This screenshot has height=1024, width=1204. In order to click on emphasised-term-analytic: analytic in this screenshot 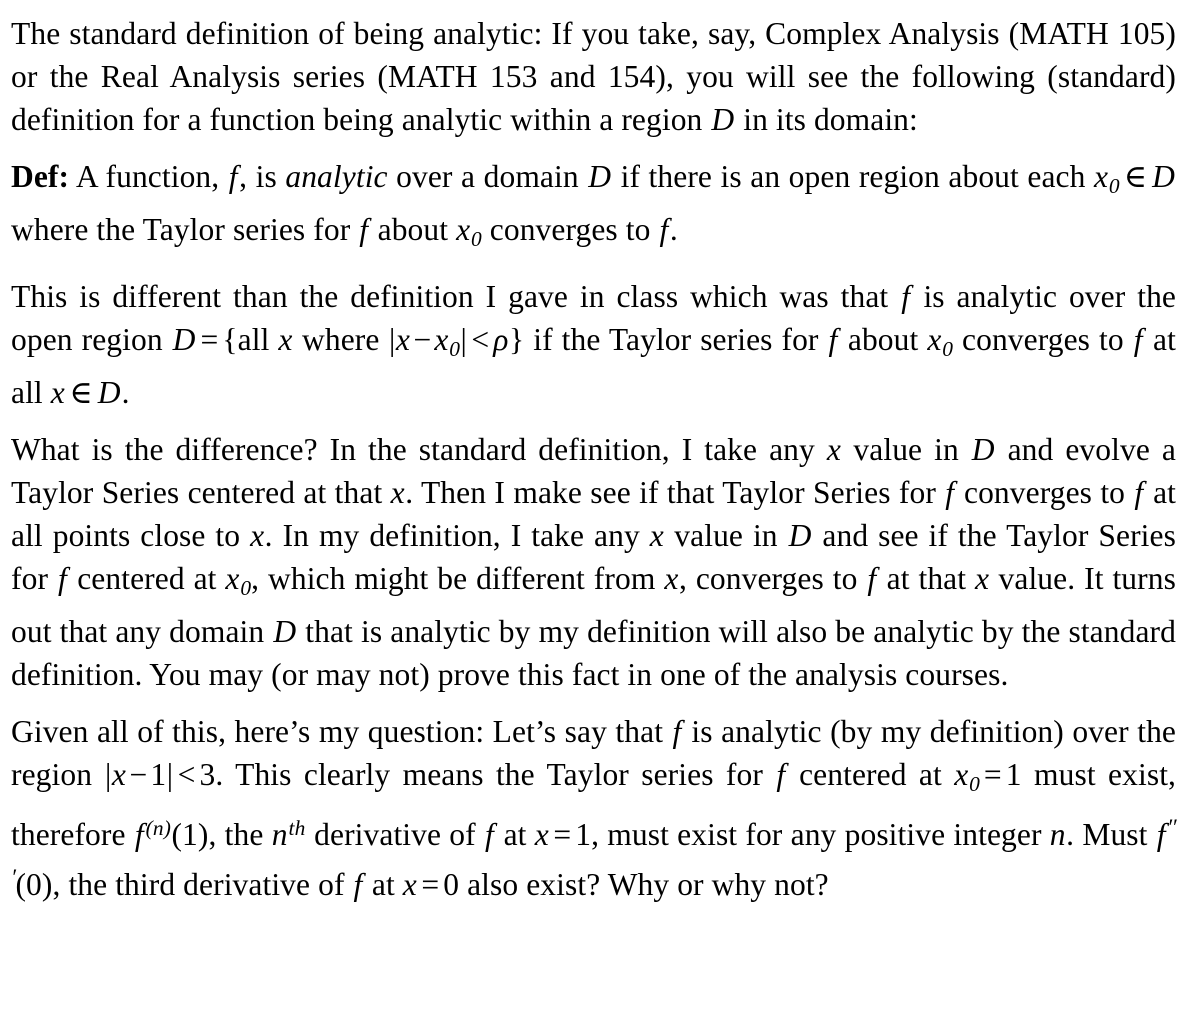, I will do `click(336, 176)`.